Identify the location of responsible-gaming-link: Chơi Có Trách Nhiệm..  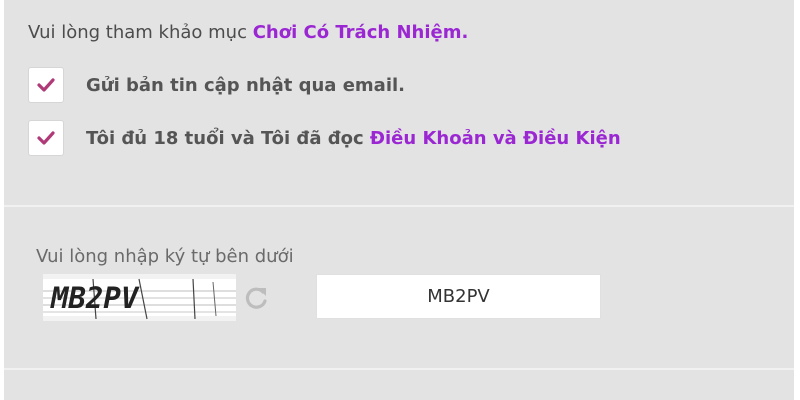
(361, 32).